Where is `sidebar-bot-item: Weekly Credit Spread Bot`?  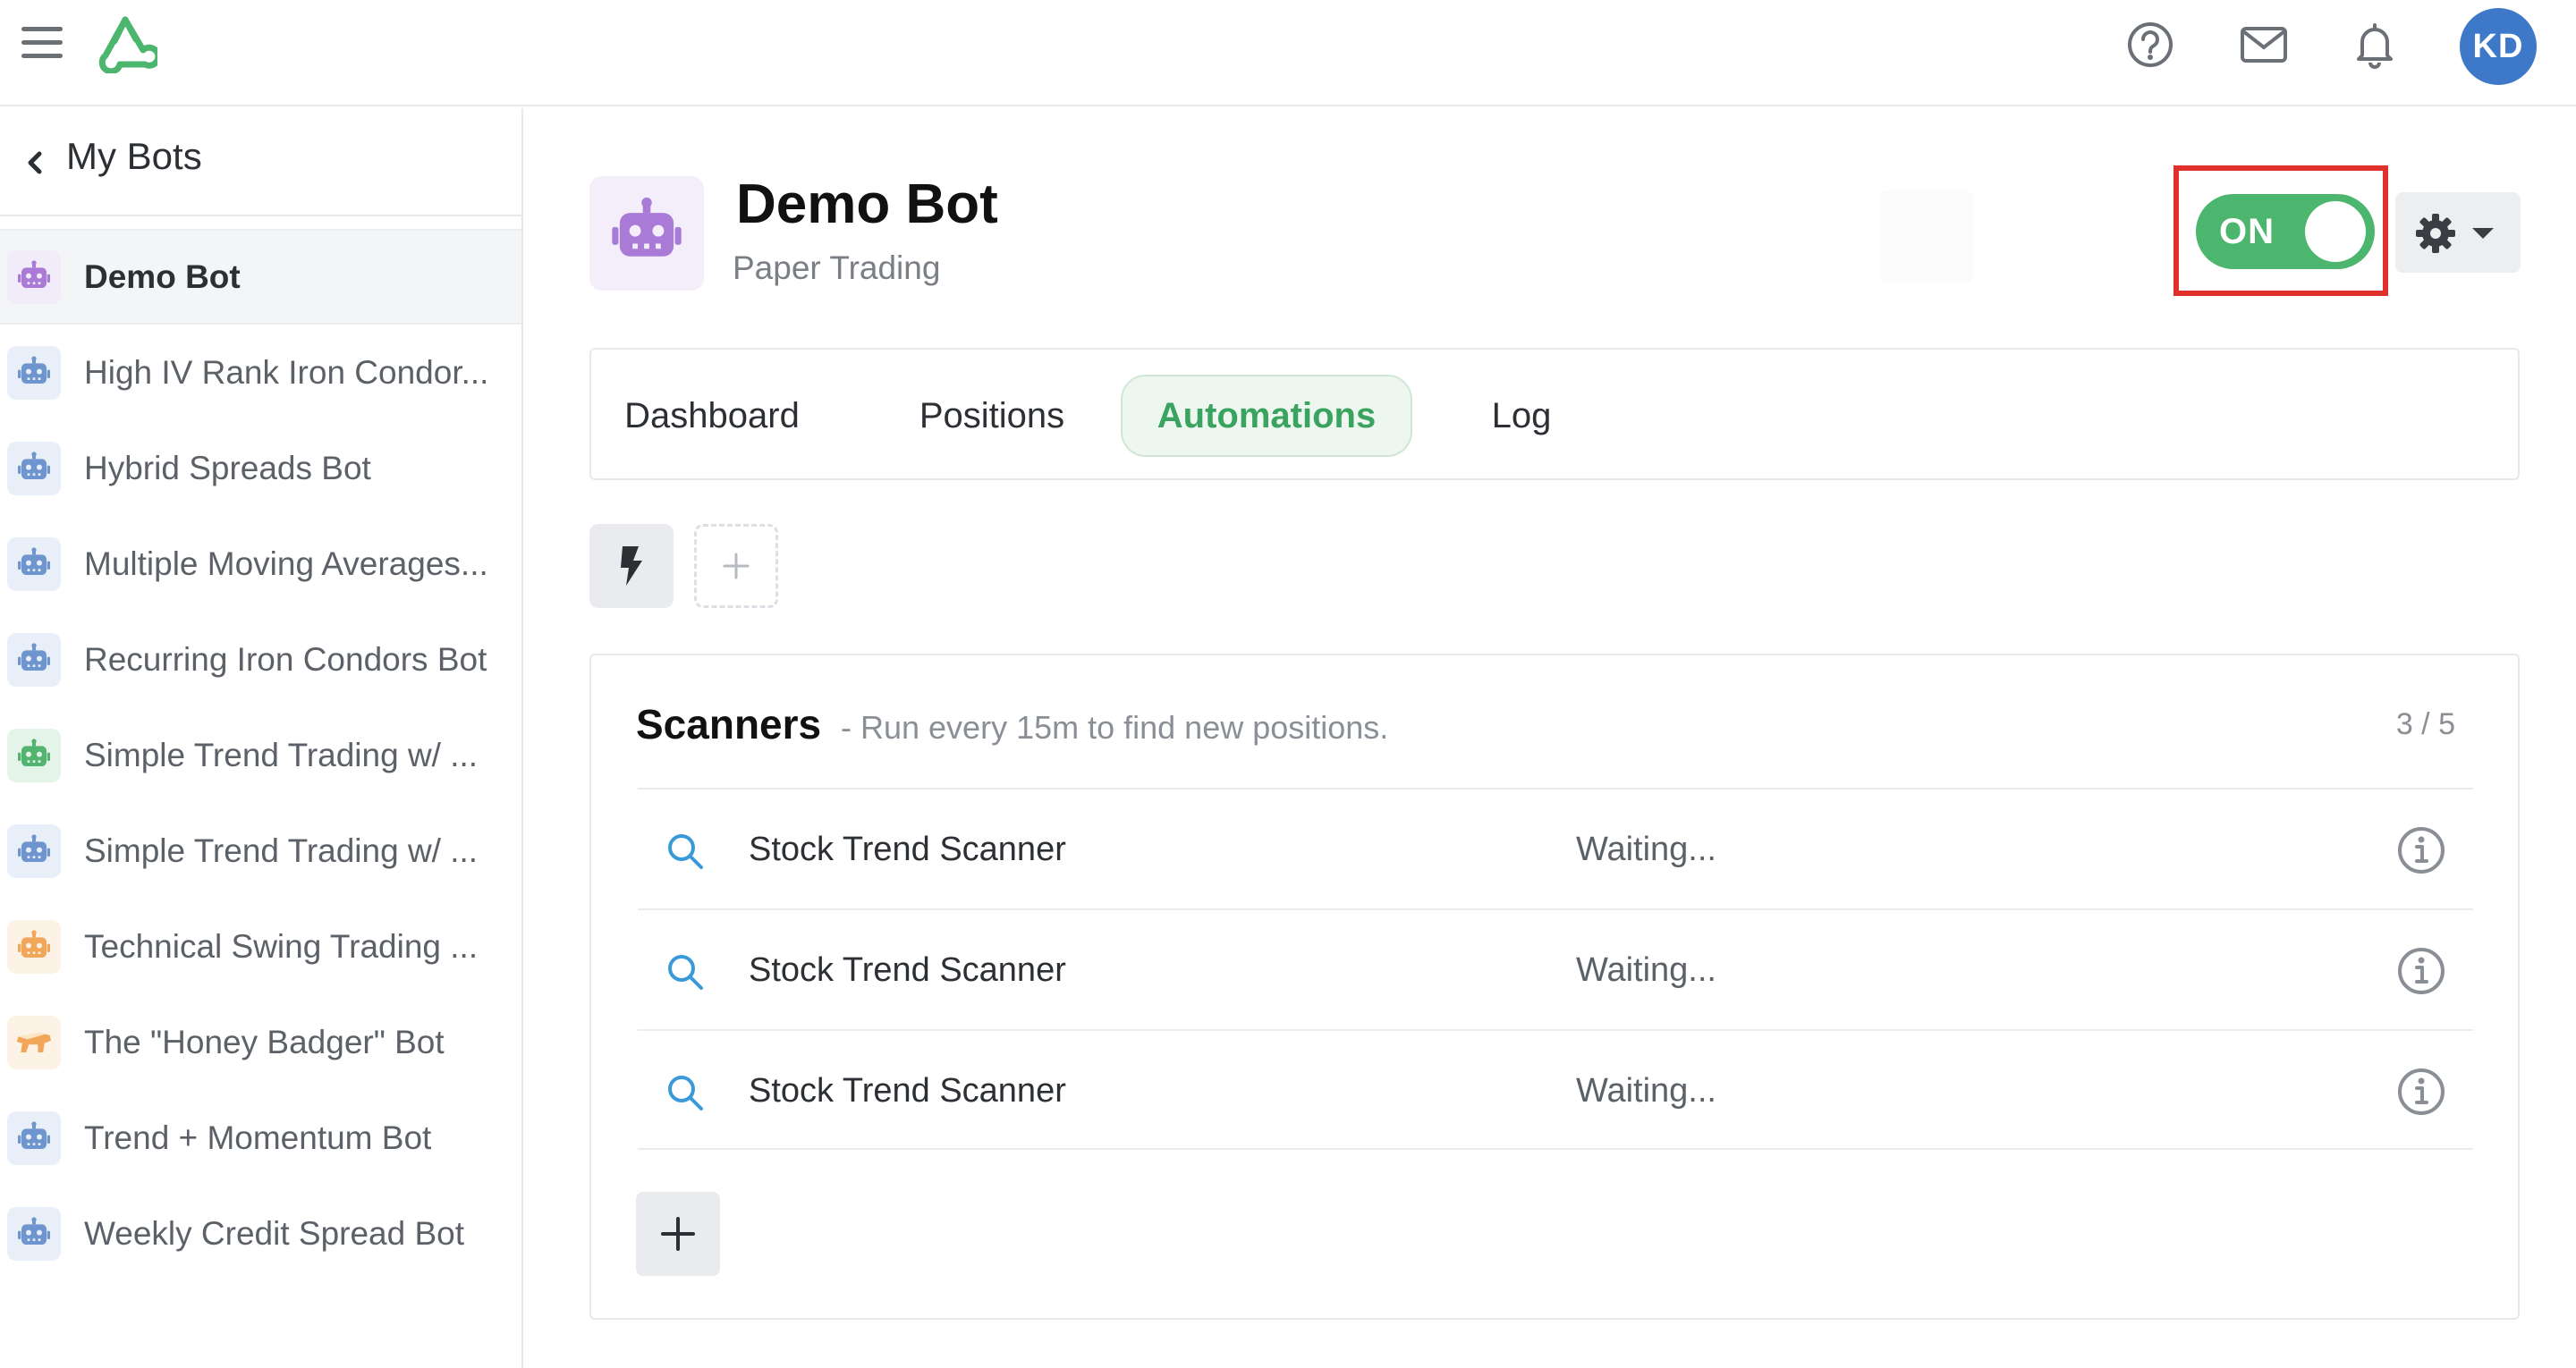
sidebar-bot-item: Weekly Credit Spread Bot is located at coordinates (260, 1234).